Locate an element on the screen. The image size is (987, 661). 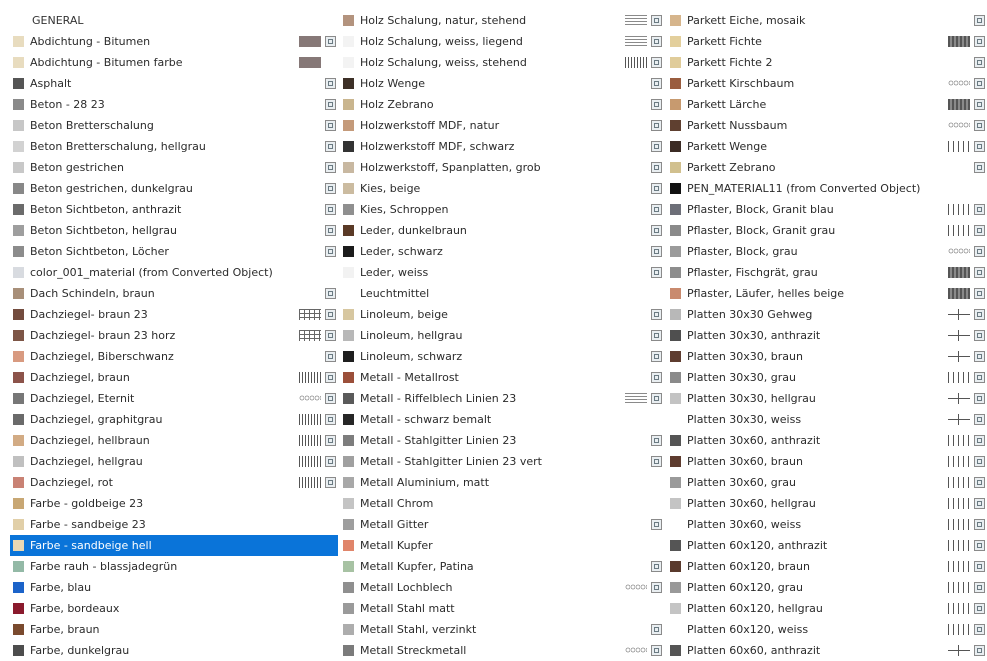
material-item: Metall Gitter is located at coordinates (502, 524).